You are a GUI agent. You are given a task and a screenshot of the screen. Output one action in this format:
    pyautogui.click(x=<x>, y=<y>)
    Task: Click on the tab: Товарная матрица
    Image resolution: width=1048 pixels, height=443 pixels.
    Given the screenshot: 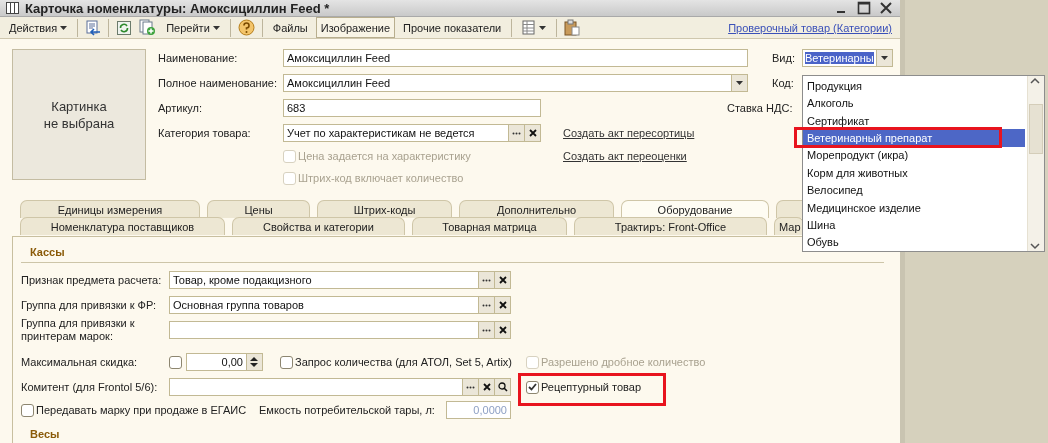 What is the action you would take?
    pyautogui.click(x=489, y=226)
    